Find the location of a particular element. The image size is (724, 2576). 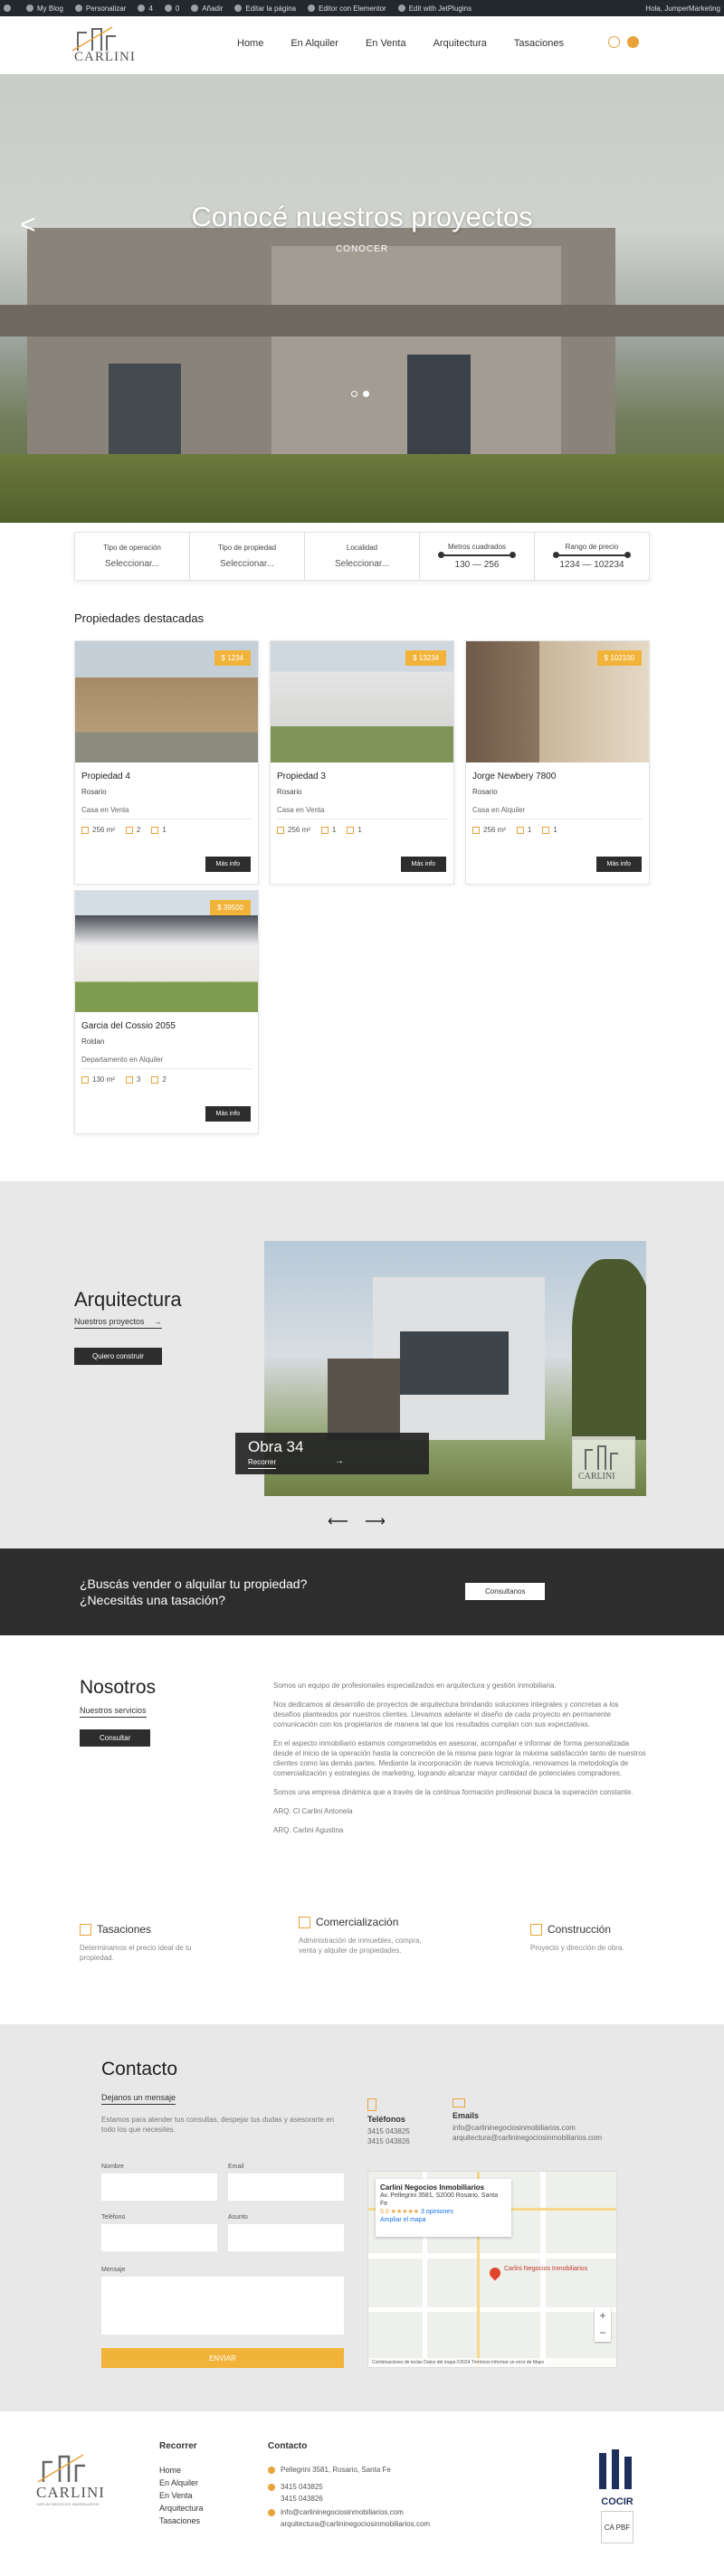

hero-dots is located at coordinates (360, 394).